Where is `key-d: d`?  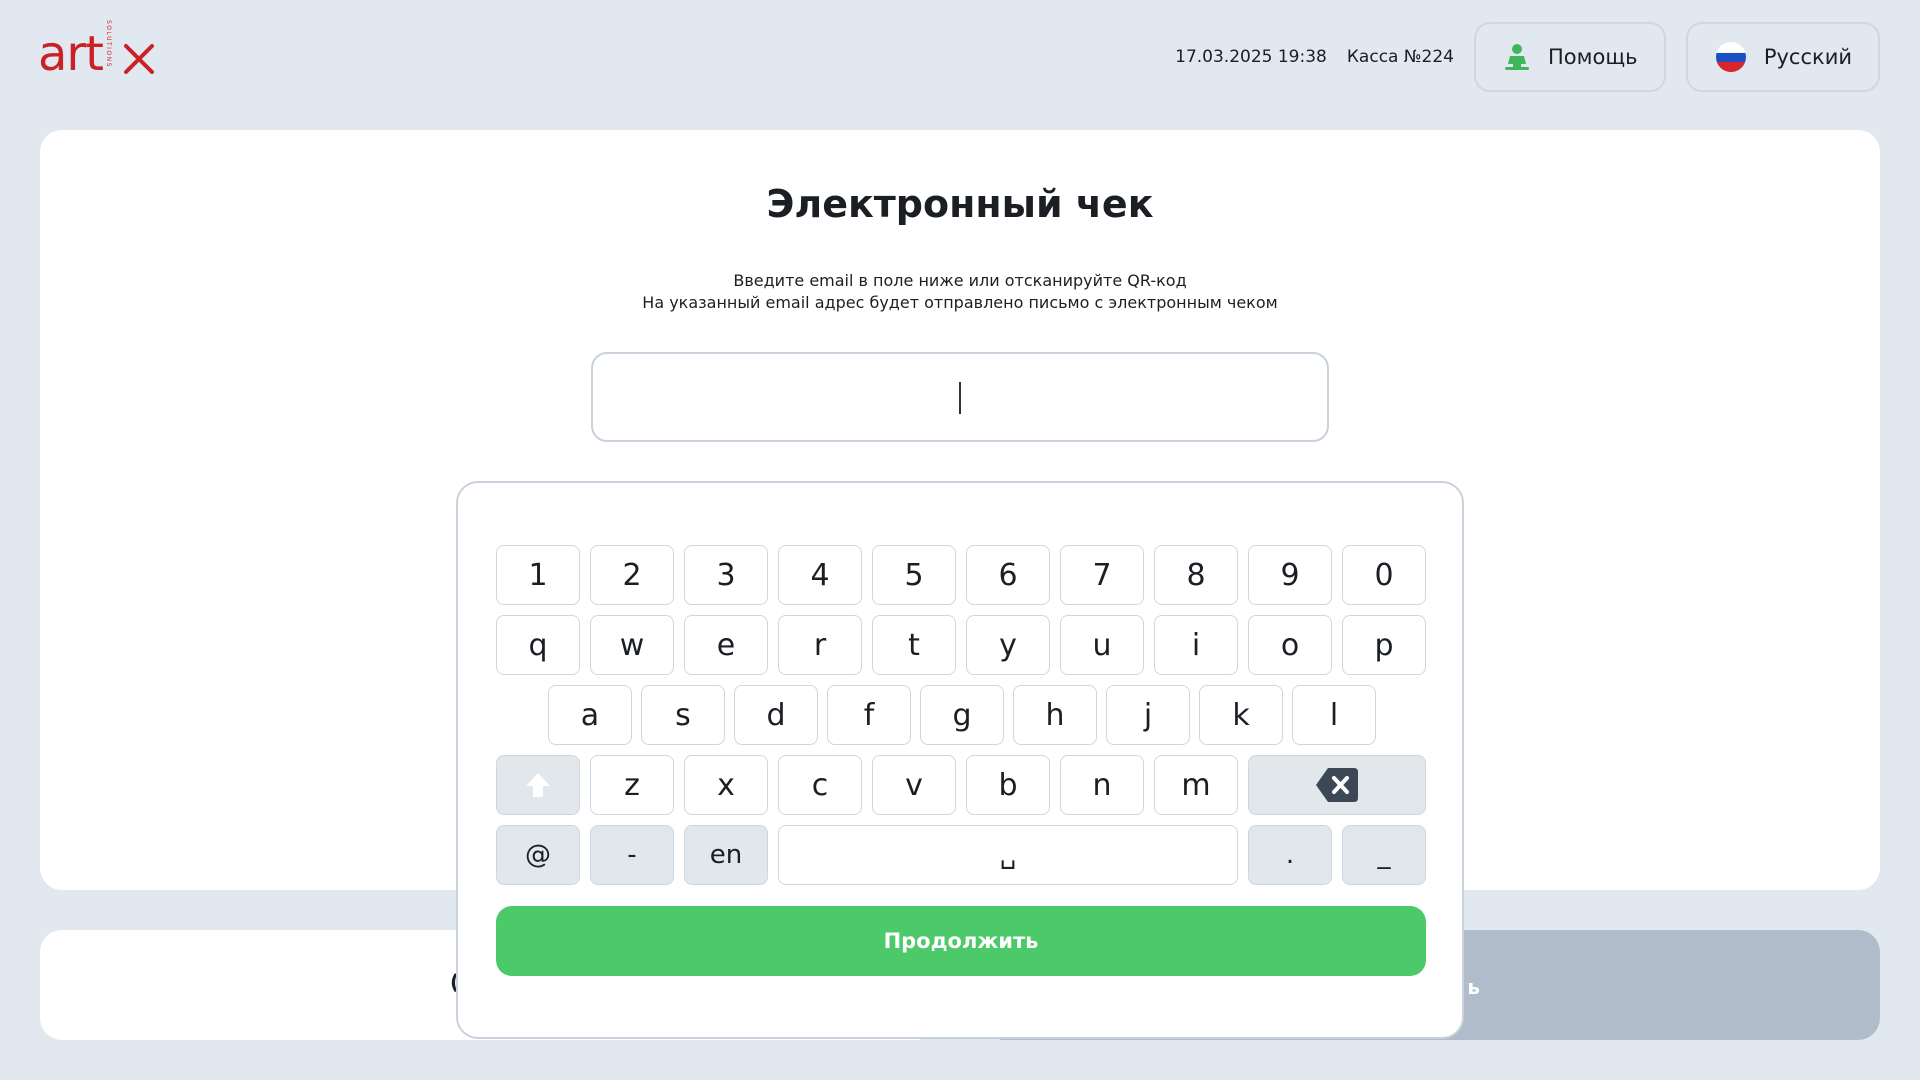 key-d: d is located at coordinates (776, 715).